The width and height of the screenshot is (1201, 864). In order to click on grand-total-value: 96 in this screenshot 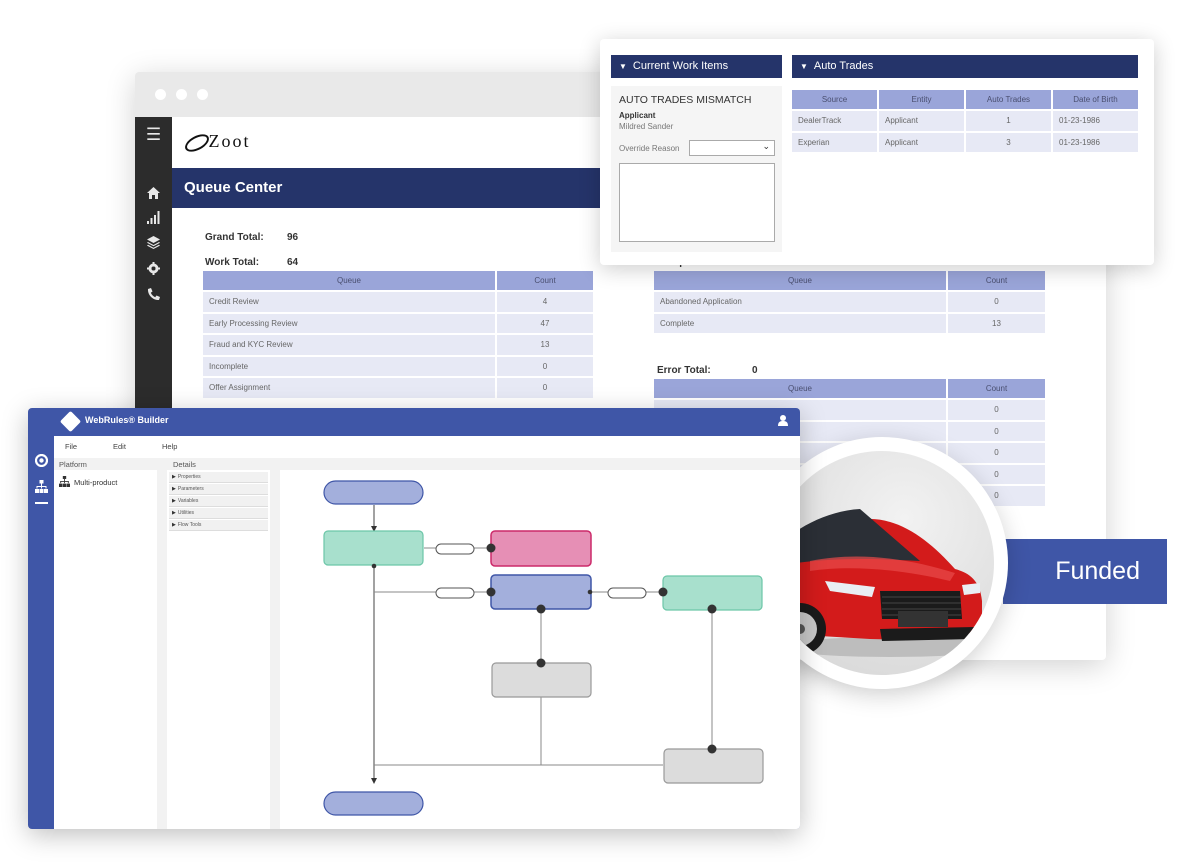, I will do `click(293, 237)`.